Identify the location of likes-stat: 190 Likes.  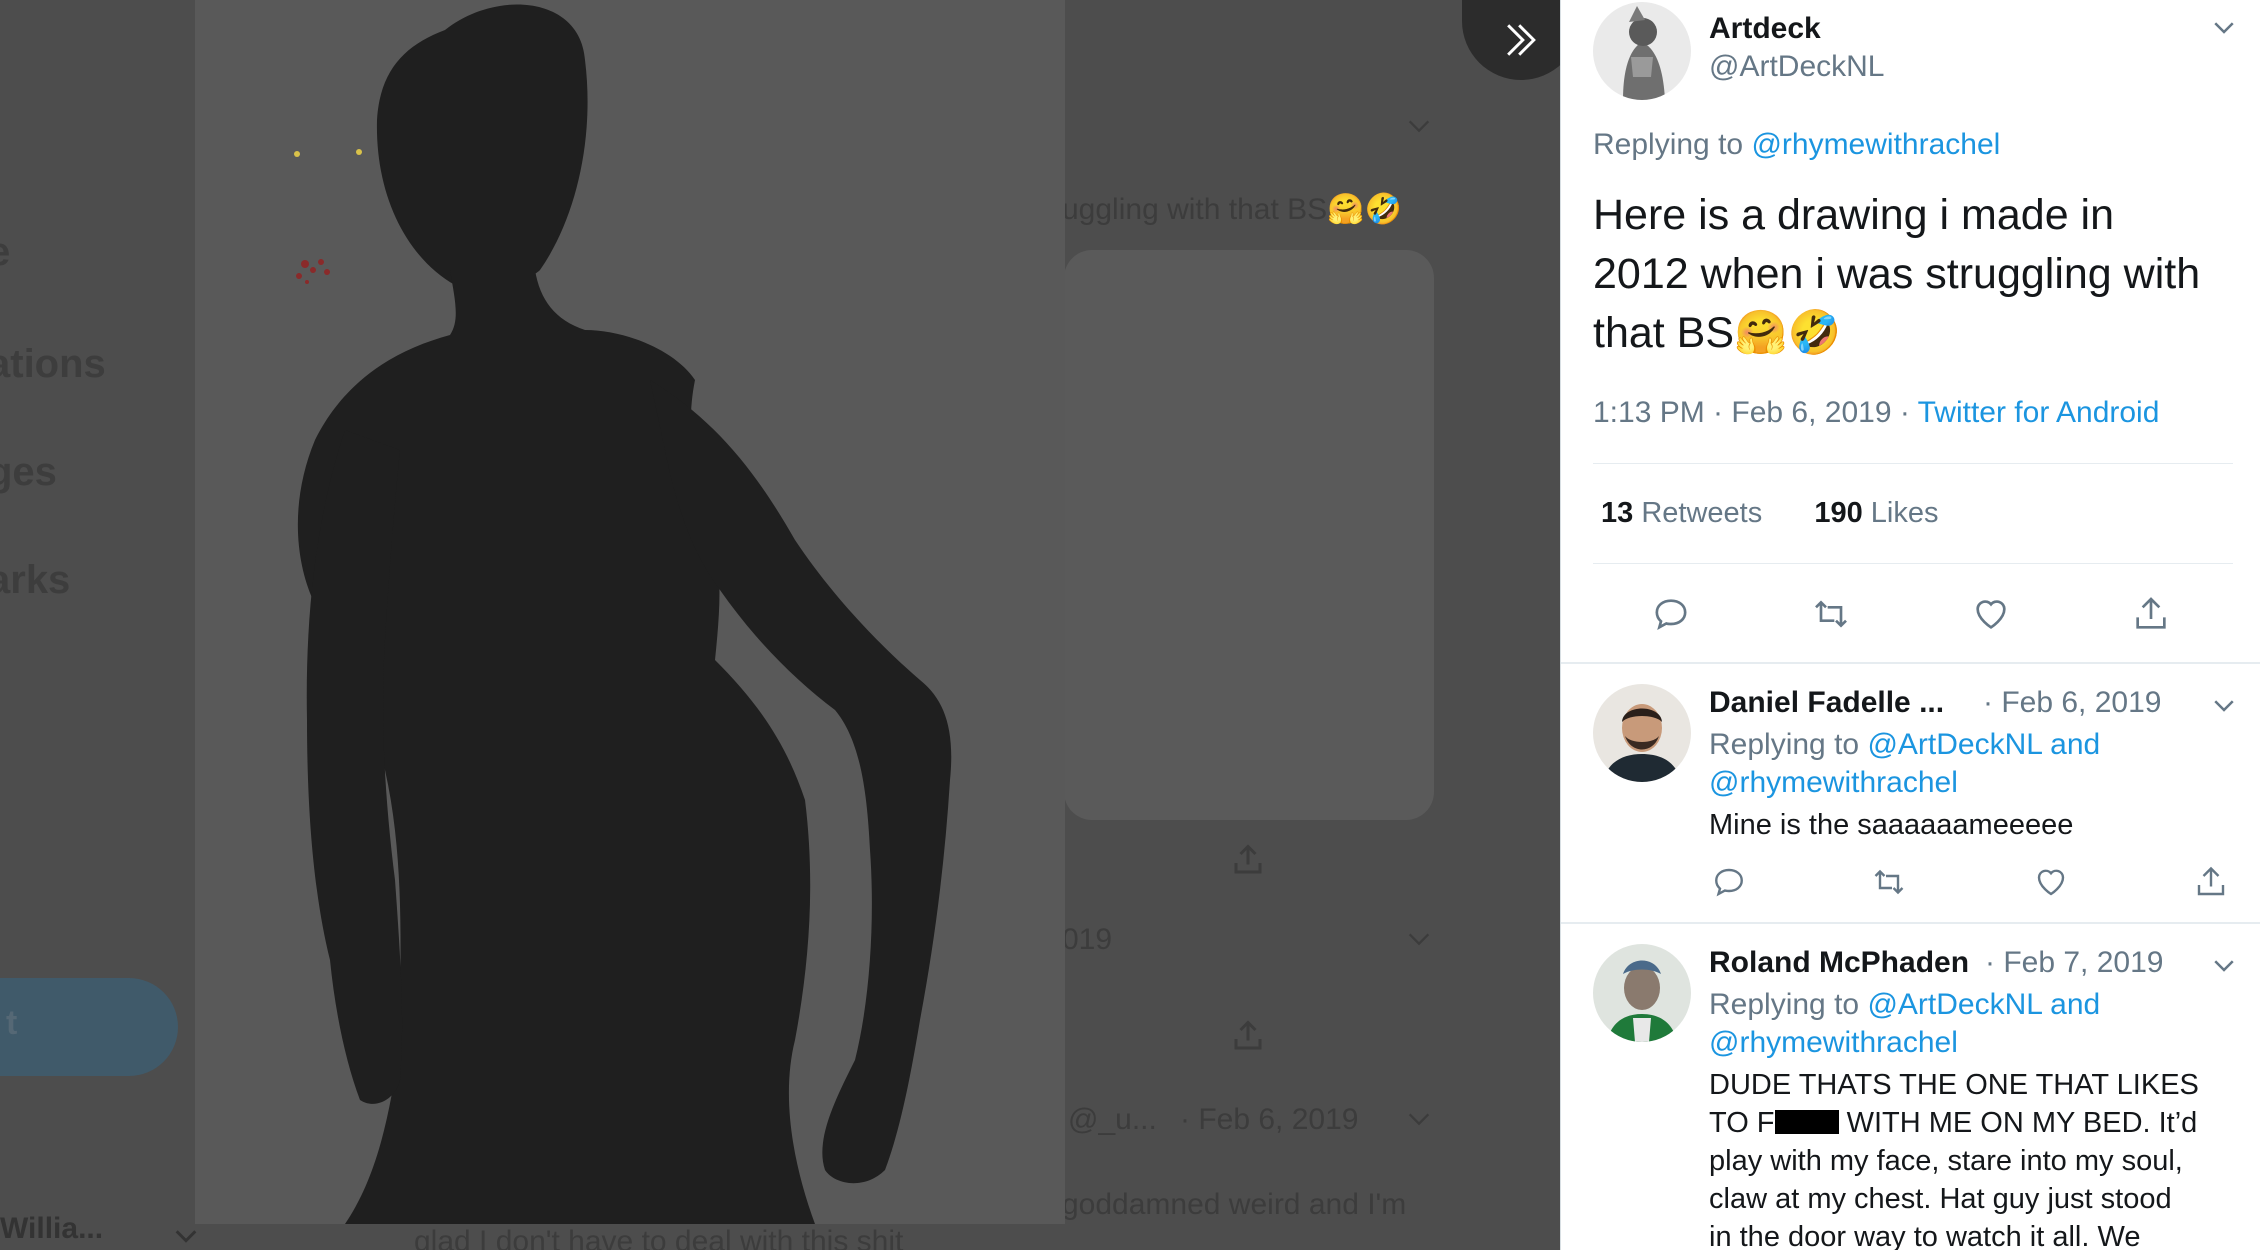
(1876, 513).